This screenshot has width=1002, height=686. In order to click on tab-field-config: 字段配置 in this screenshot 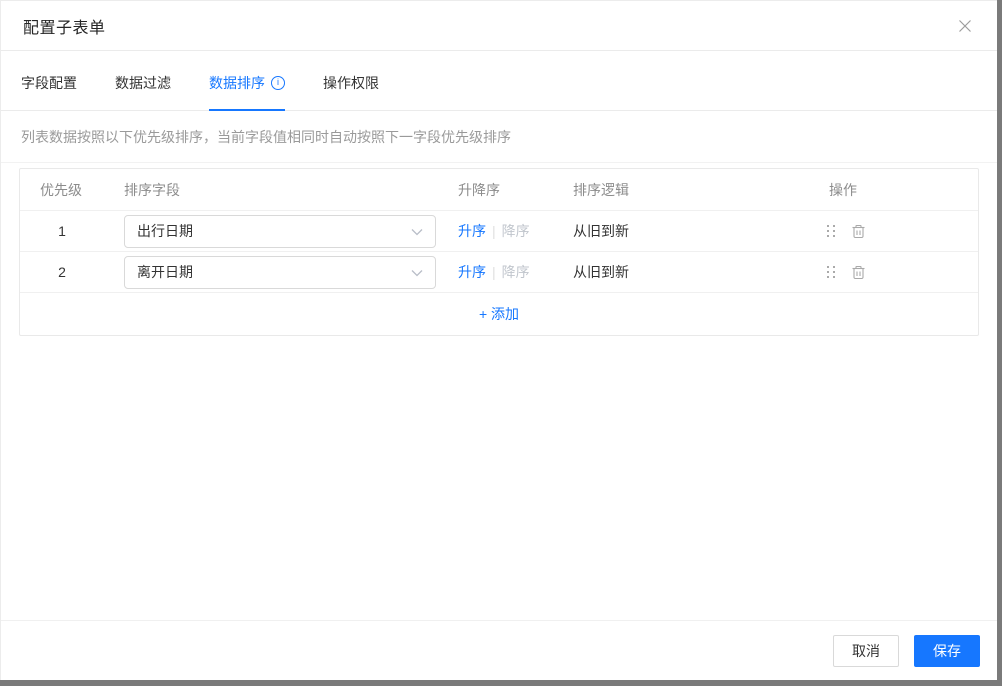, I will do `click(49, 80)`.